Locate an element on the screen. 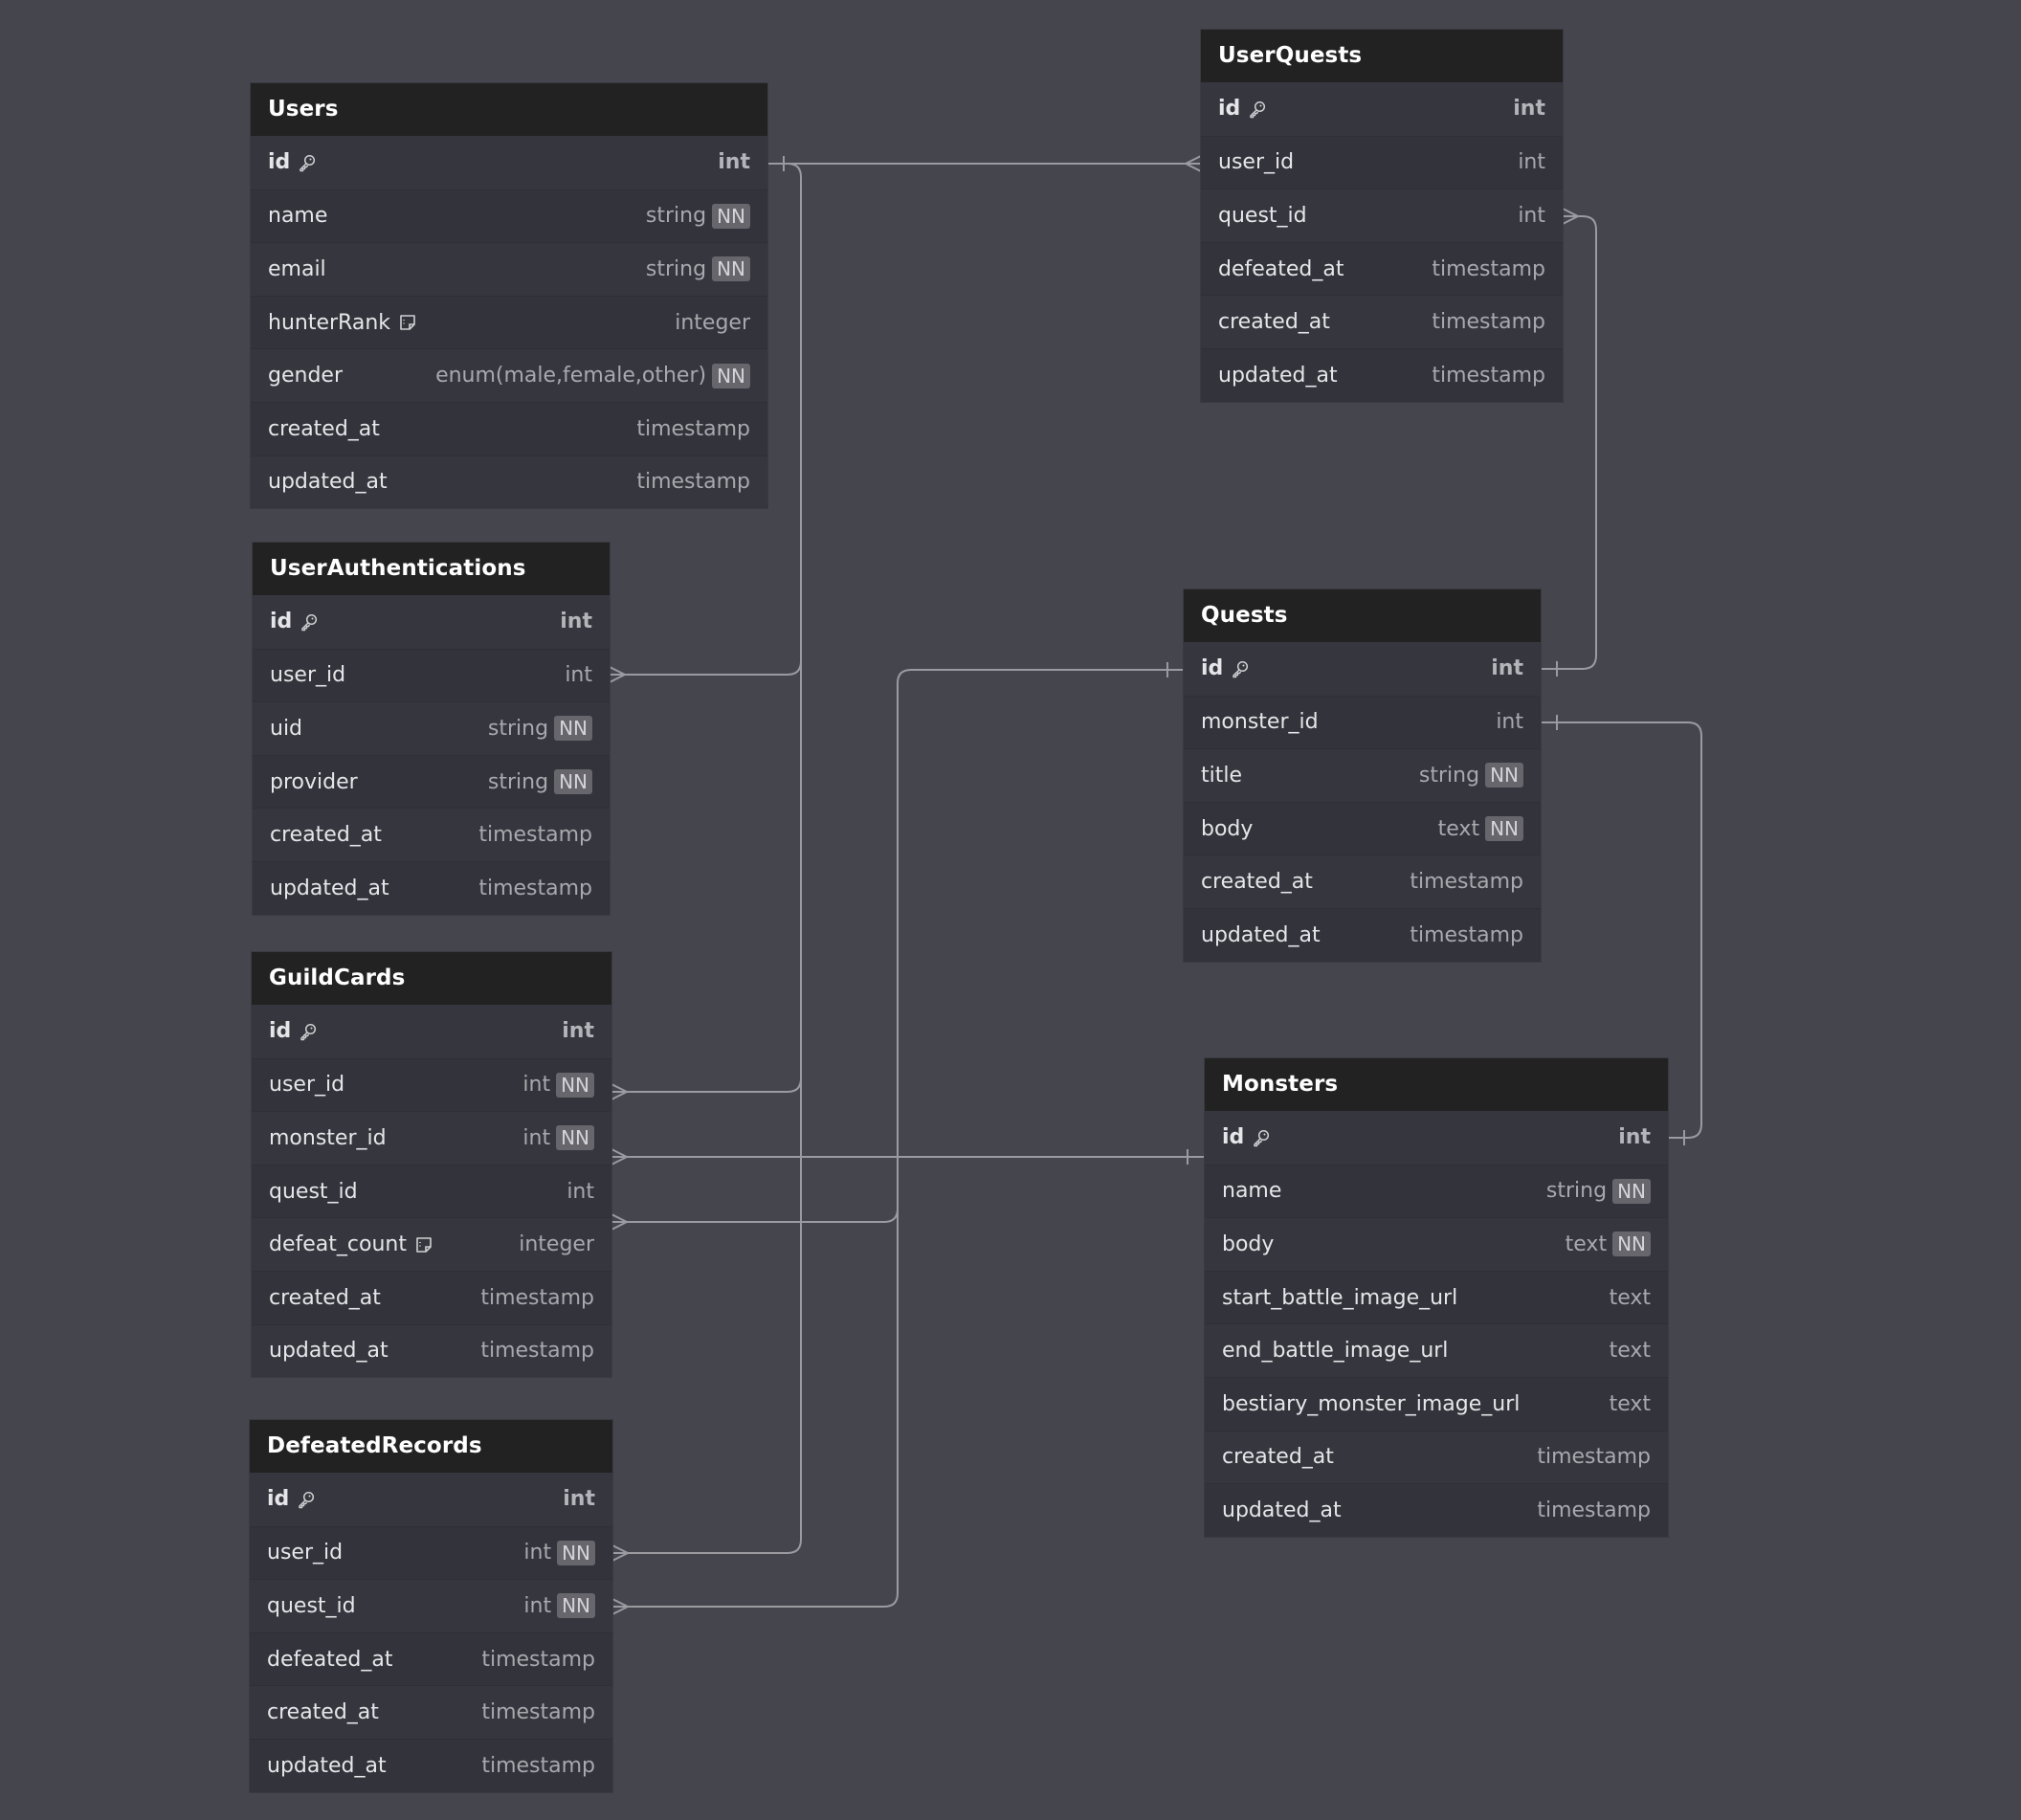 The width and height of the screenshot is (2021, 1820). table-title: Quests is located at coordinates (1362, 616).